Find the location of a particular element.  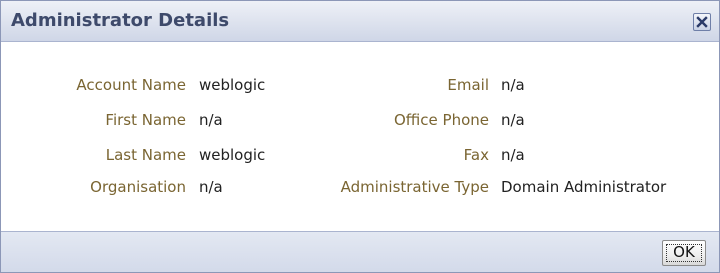

organisation-value: n/a is located at coordinates (211, 187).